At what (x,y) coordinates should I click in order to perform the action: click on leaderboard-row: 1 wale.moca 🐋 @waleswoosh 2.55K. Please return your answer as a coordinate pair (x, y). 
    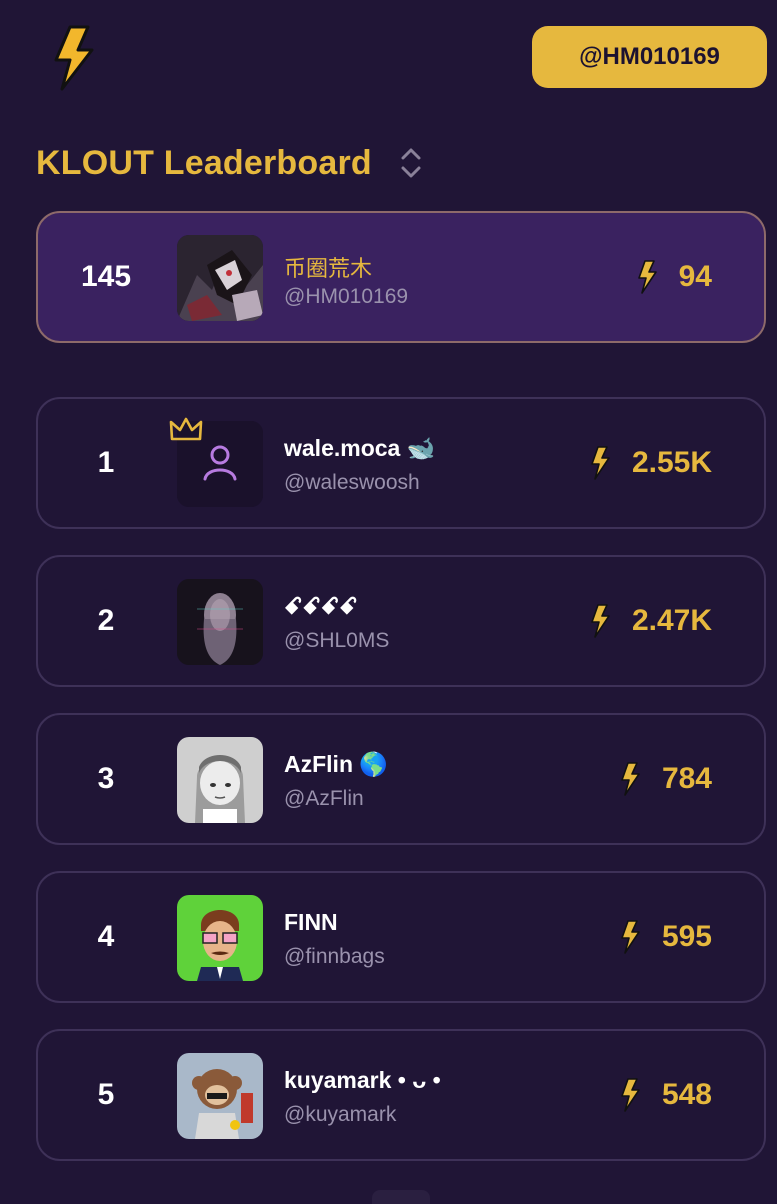
    Looking at the image, I should click on (401, 463).